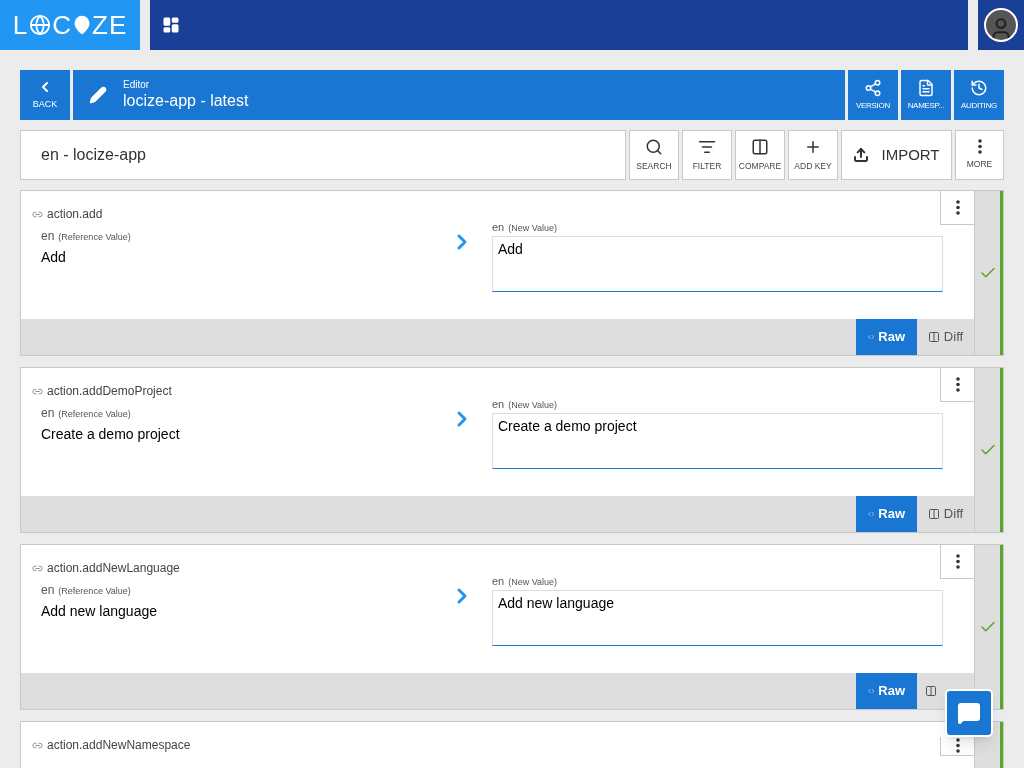 This screenshot has height=768, width=1024. Describe the element at coordinates (82, 25) in the screenshot. I see `pin-icon` at that location.